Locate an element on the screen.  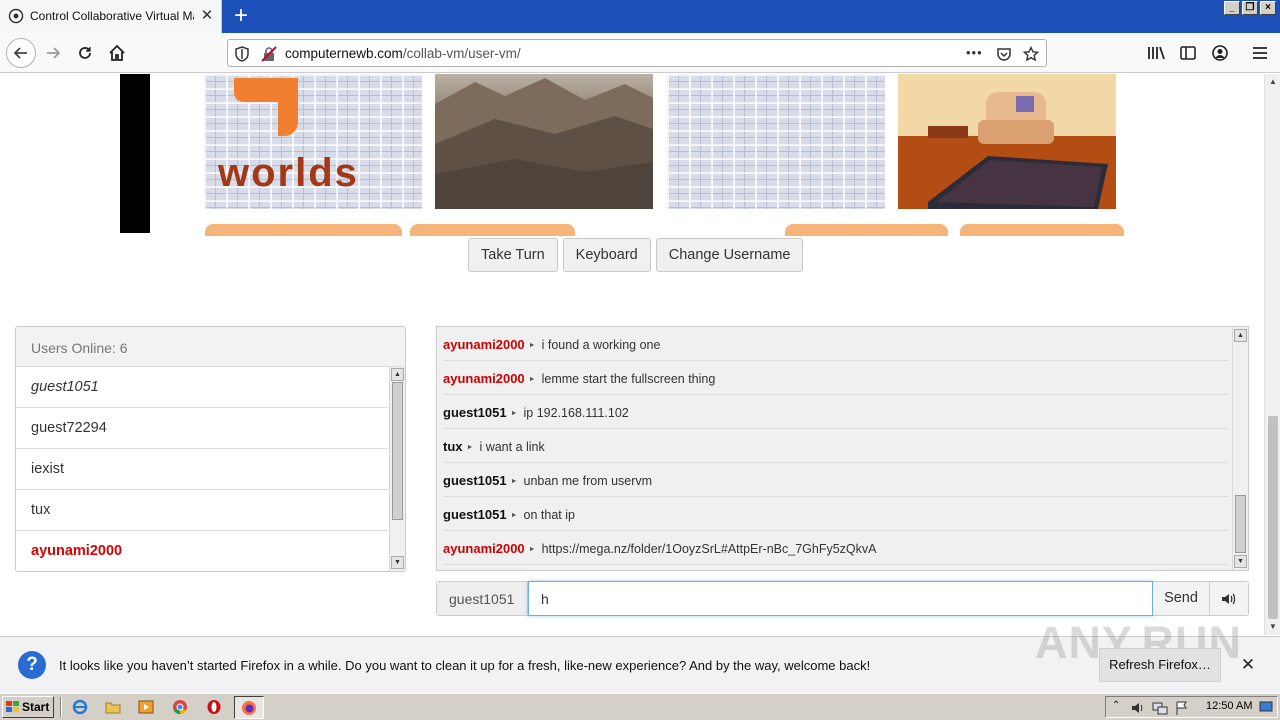
start-label: Start is located at coordinates (36, 707).